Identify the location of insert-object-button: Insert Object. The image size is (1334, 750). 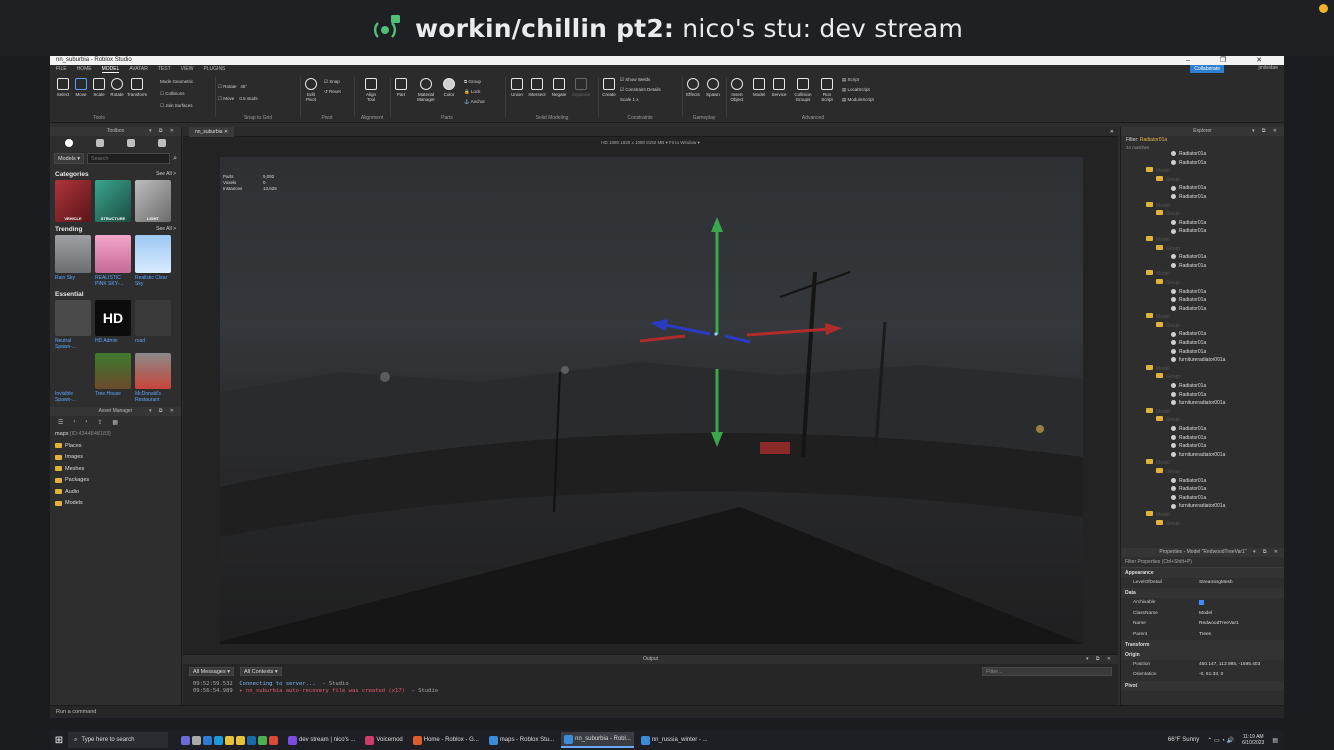
(737, 90).